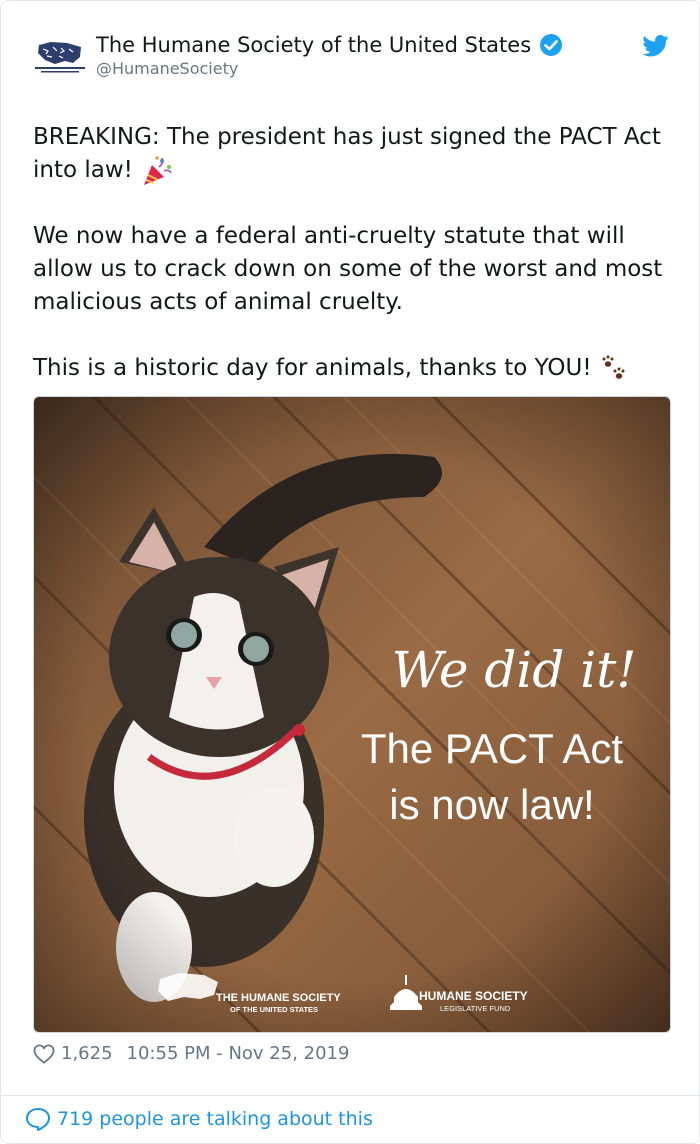 The height and width of the screenshot is (1144, 700). What do you see at coordinates (313, 45) in the screenshot?
I see `account-name-text: The Humane Society of the United States` at bounding box center [313, 45].